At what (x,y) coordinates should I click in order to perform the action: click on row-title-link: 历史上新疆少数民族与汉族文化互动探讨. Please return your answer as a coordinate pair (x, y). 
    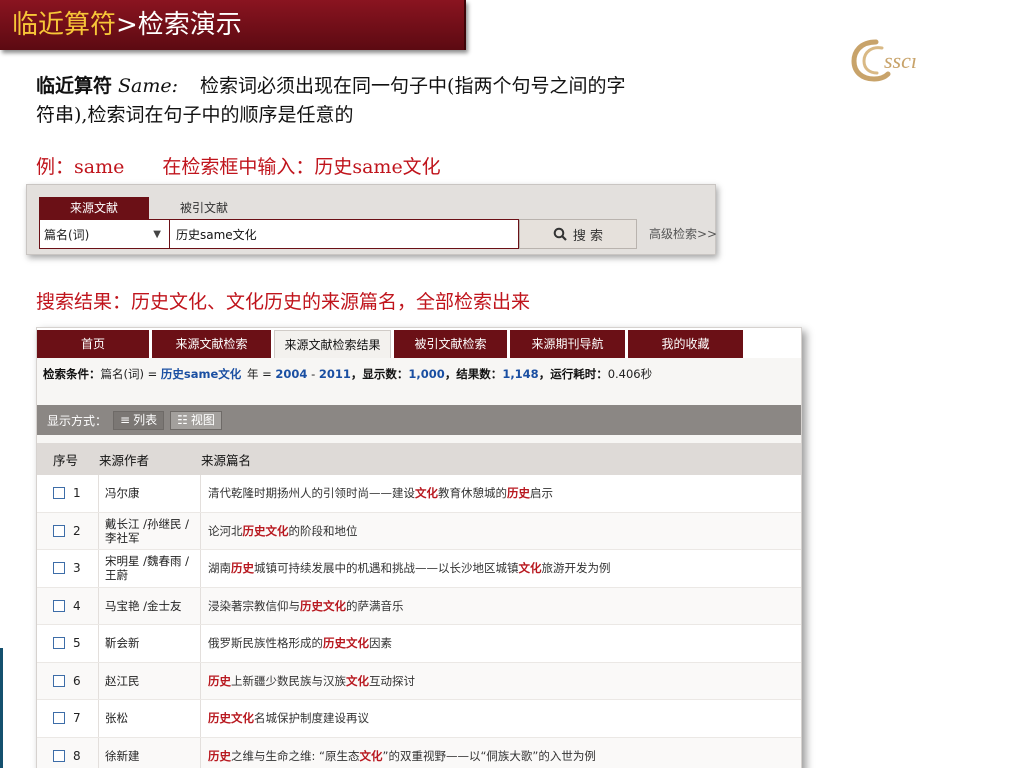
    Looking at the image, I should click on (501, 681).